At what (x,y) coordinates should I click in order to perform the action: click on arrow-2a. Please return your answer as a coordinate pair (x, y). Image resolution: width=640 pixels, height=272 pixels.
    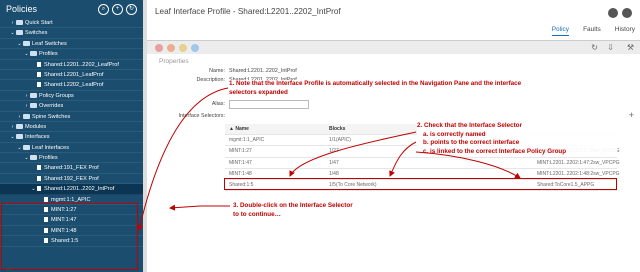
    Looking at the image, I should click on (353, 154).